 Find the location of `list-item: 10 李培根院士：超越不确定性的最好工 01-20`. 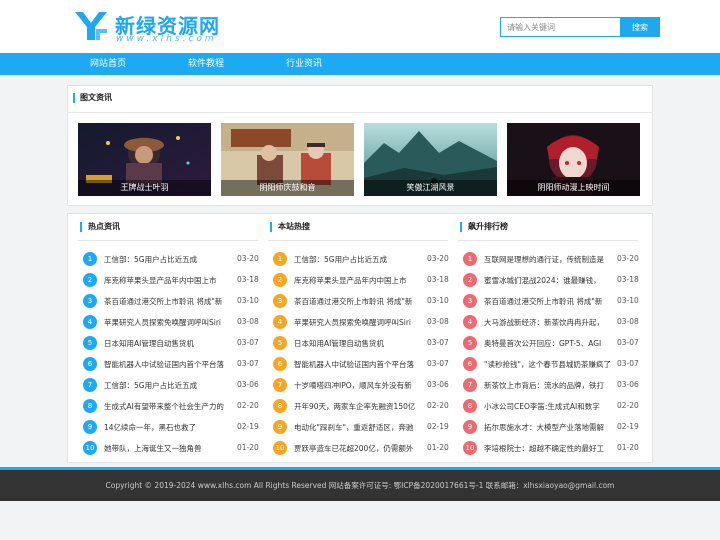

list-item: 10 李培根院士：超越不确定性的最好工 01-20 is located at coordinates (551, 448).